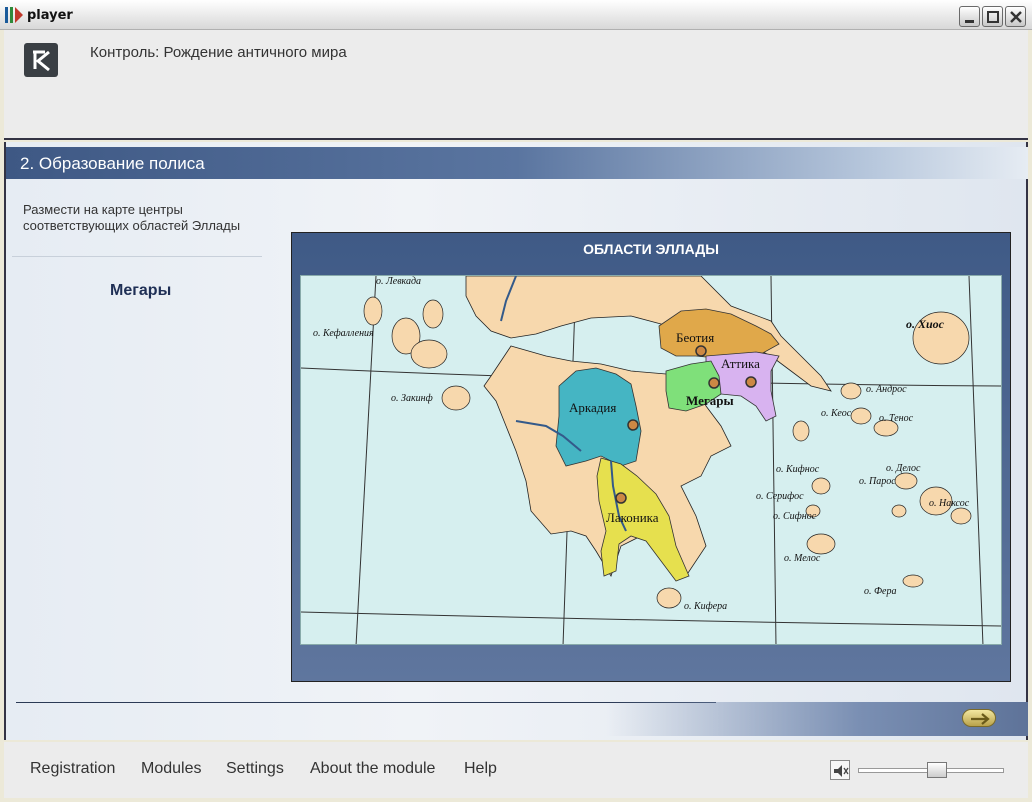 The image size is (1032, 802). I want to click on maximize-icon, so click(993, 17).